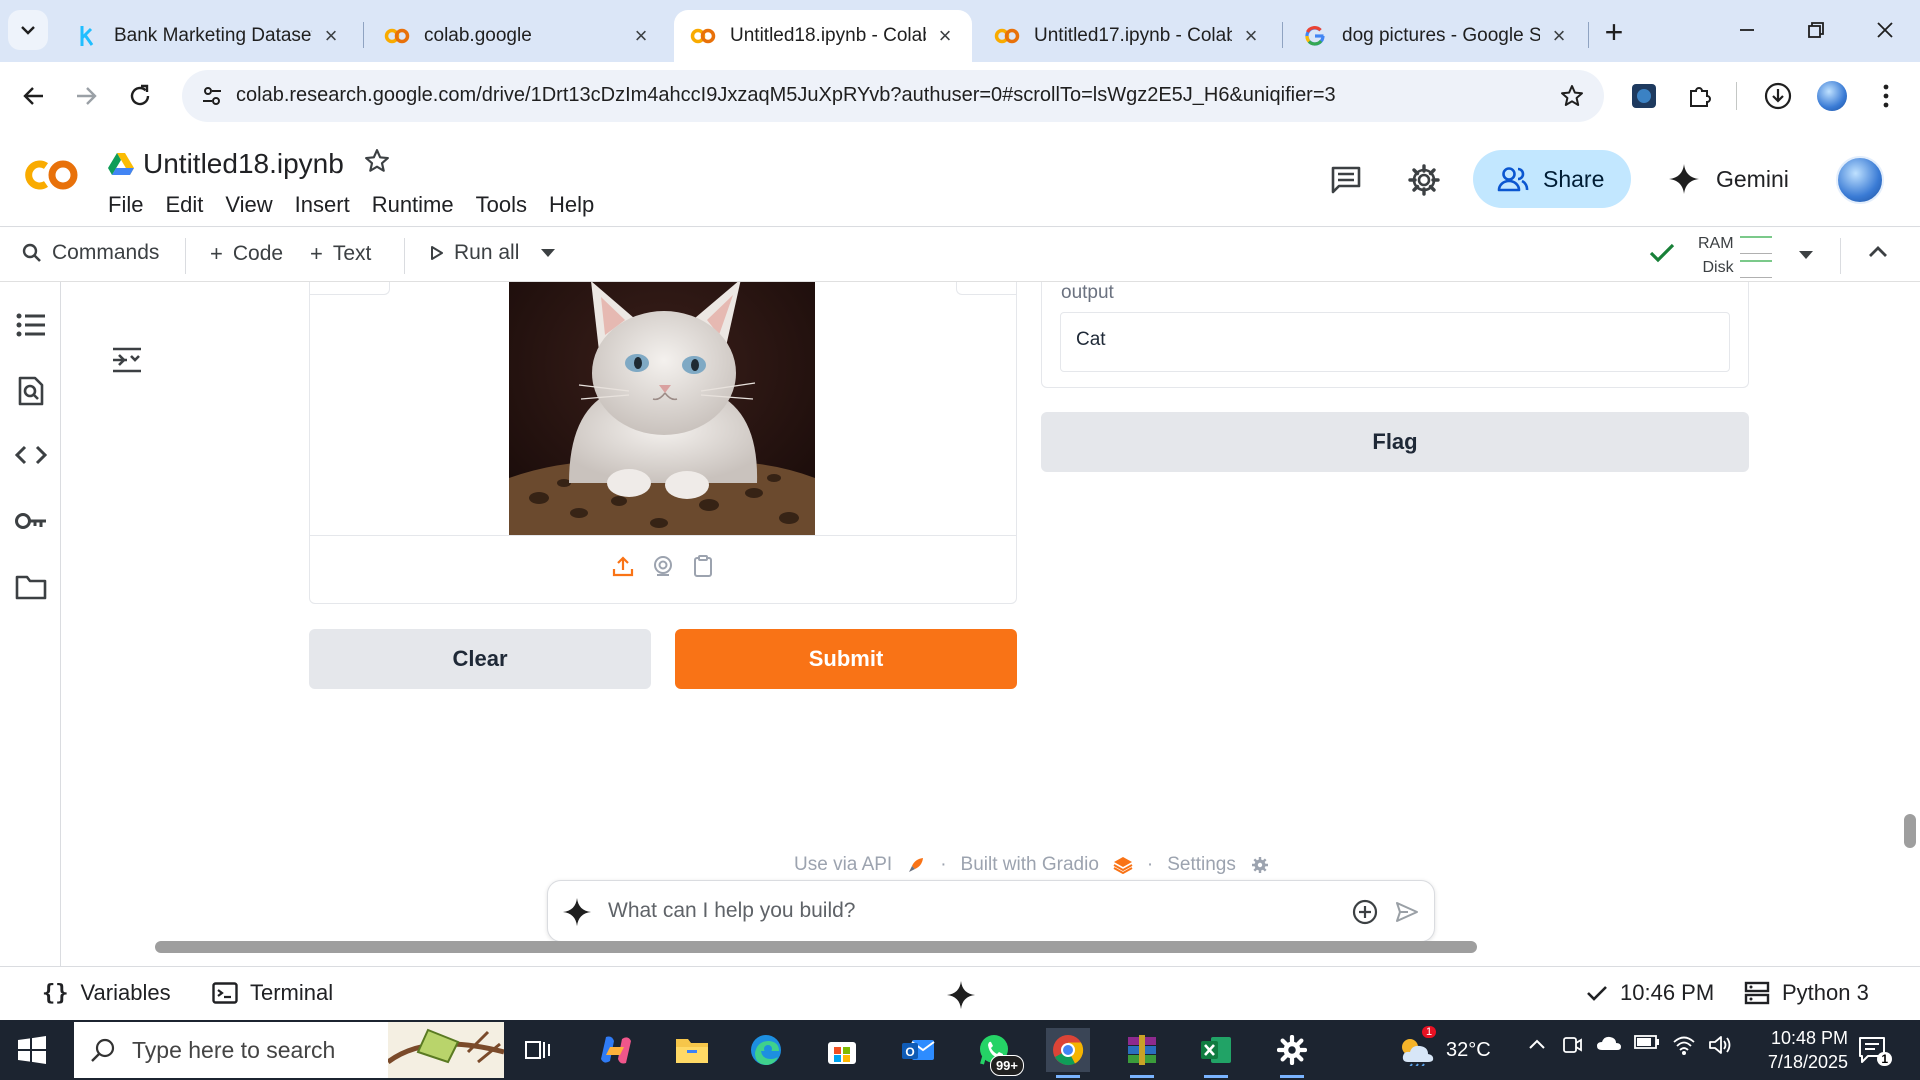  Describe the element at coordinates (663, 443) in the screenshot. I see `image-input-panel` at that location.